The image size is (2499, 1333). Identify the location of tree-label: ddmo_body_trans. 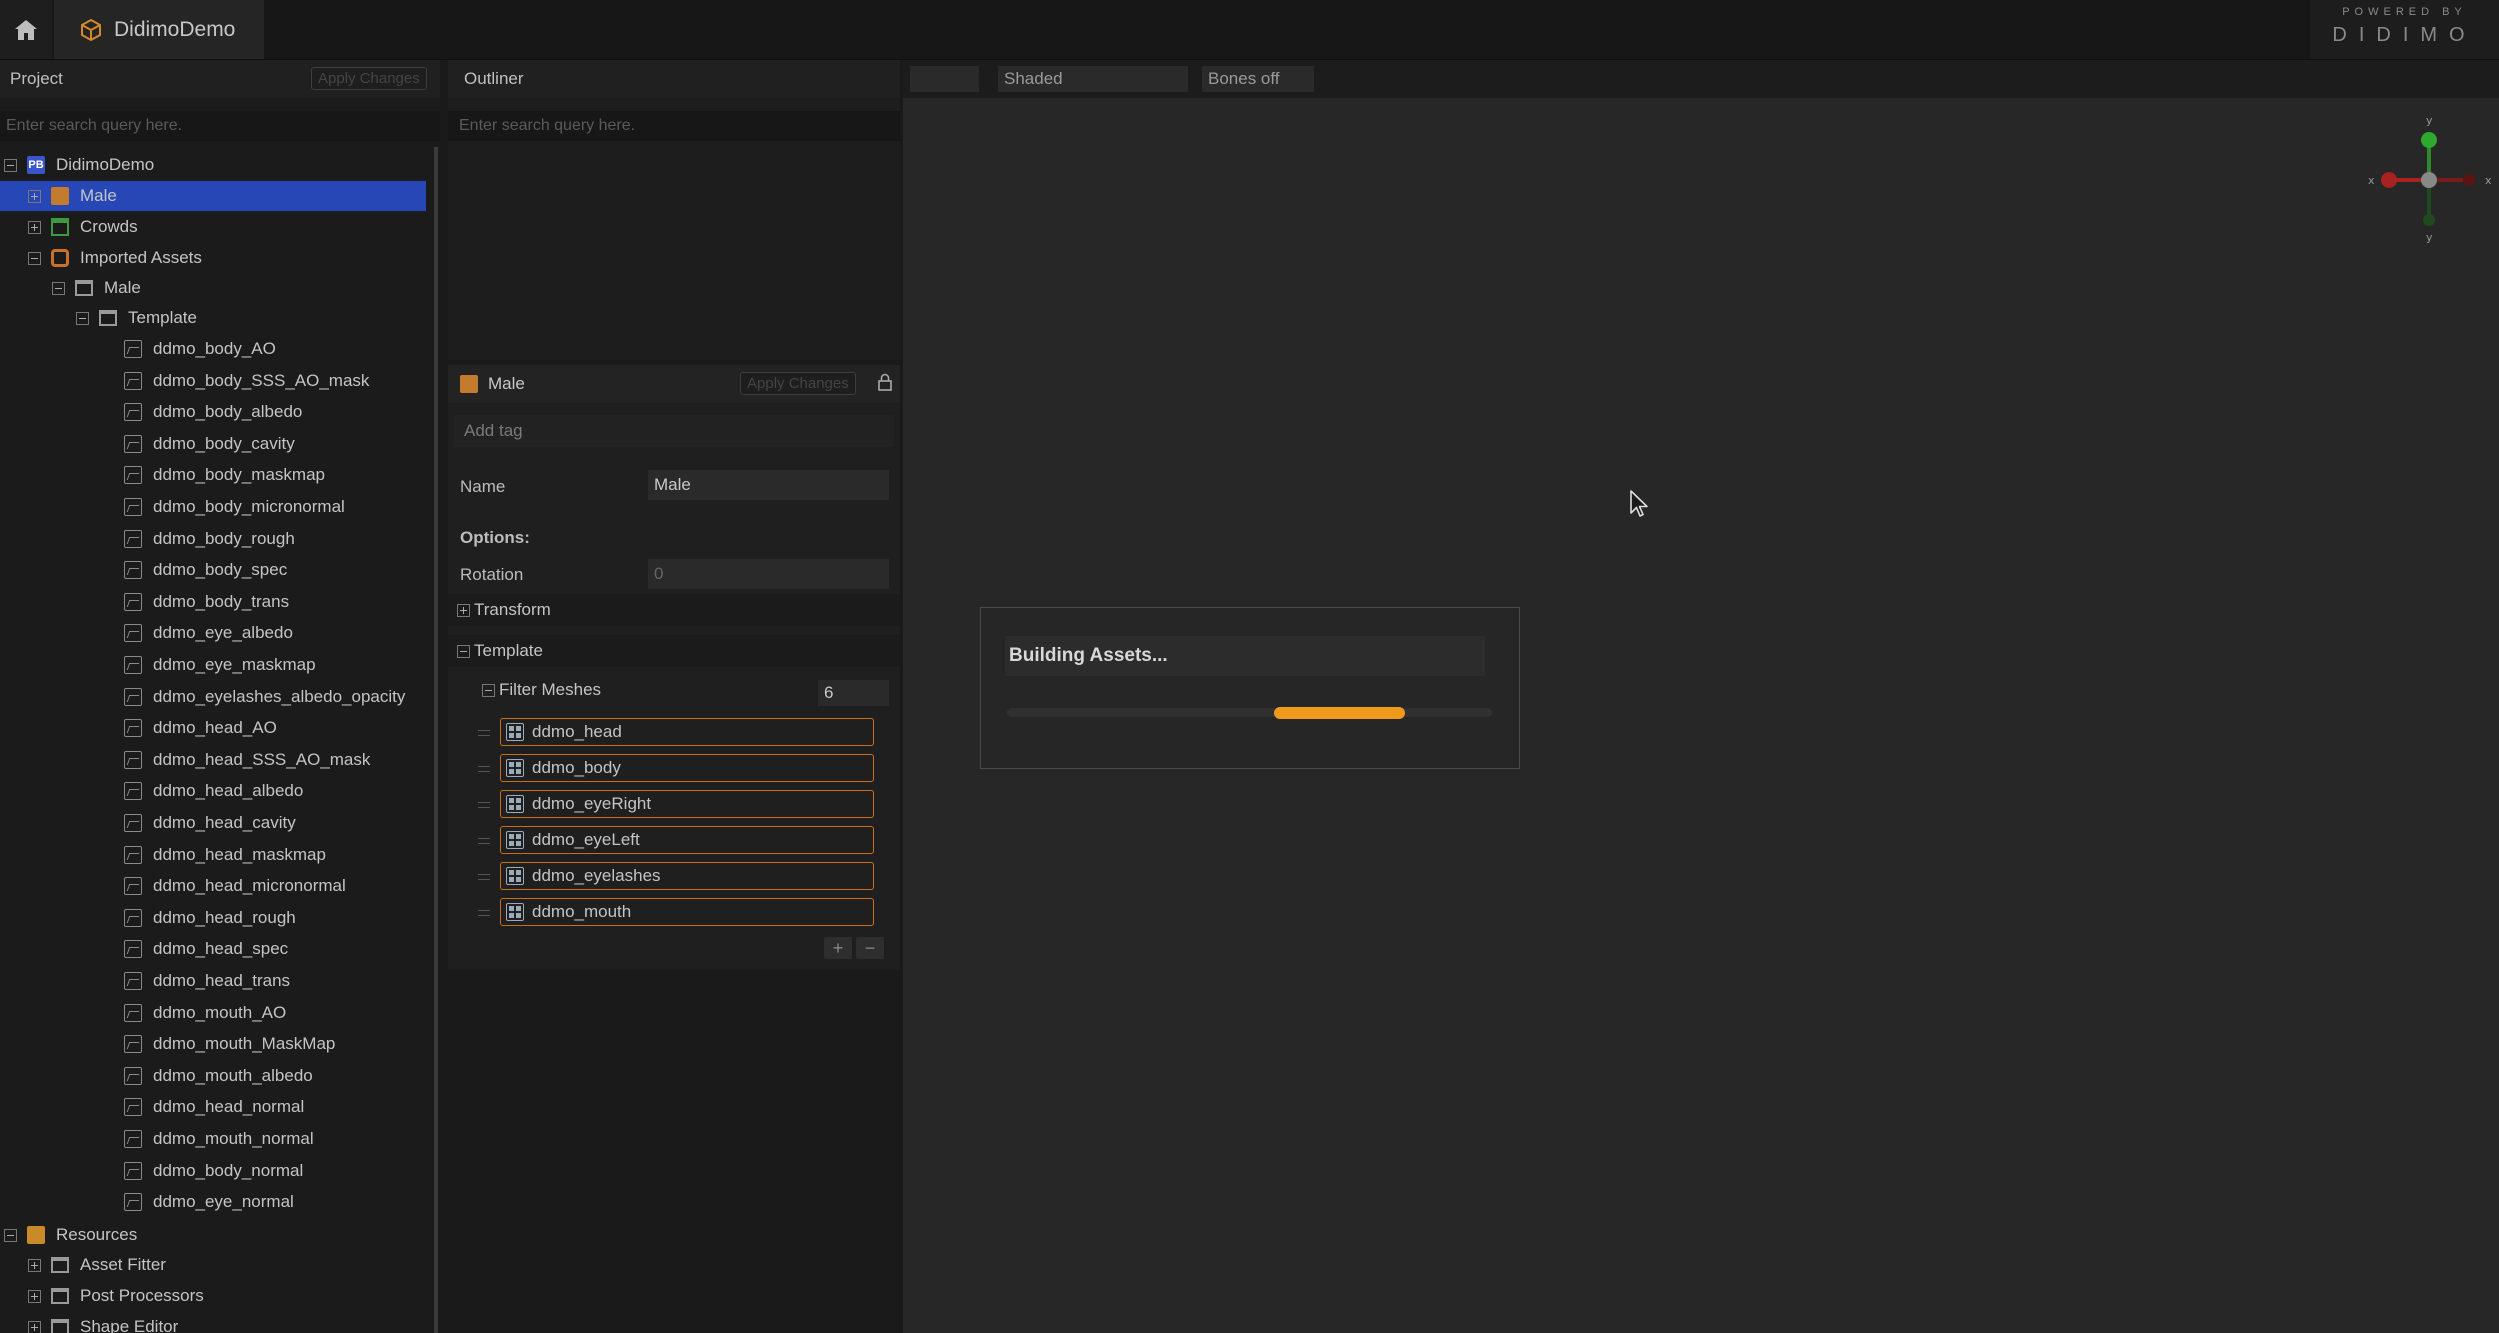
(221, 601).